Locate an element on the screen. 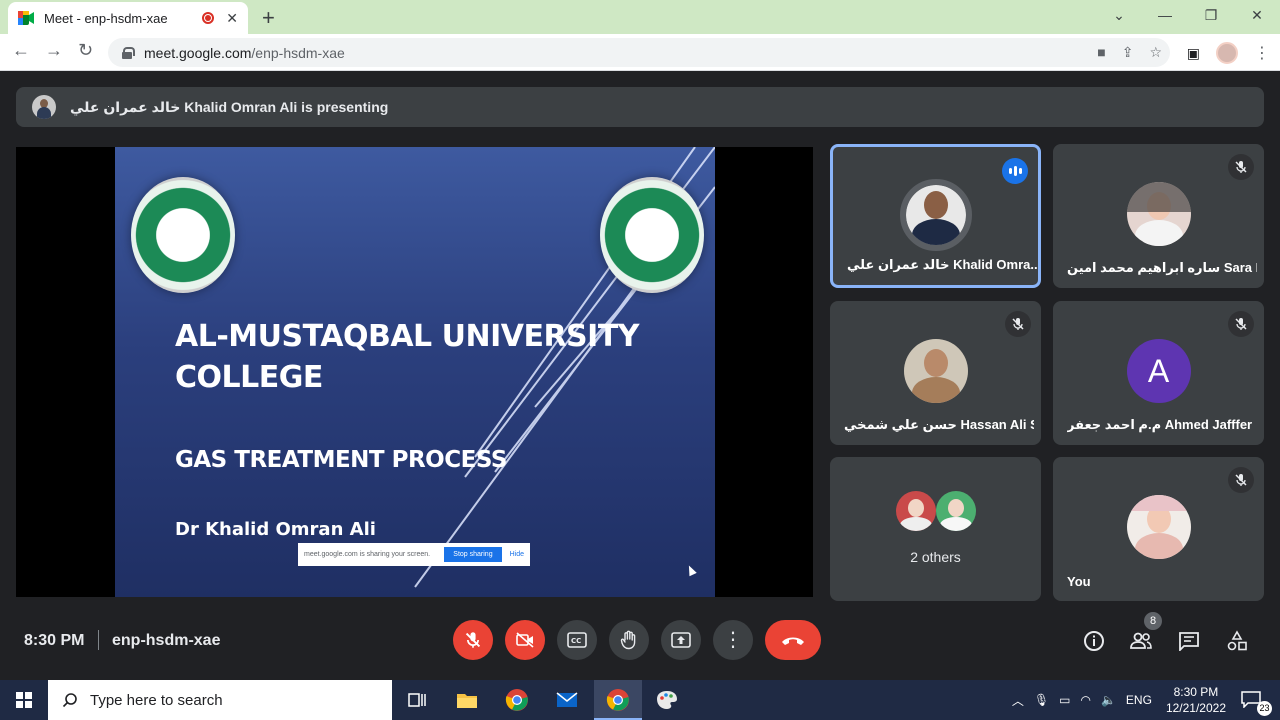 The image size is (1280, 720). camera-toggle-button is located at coordinates (525, 640).